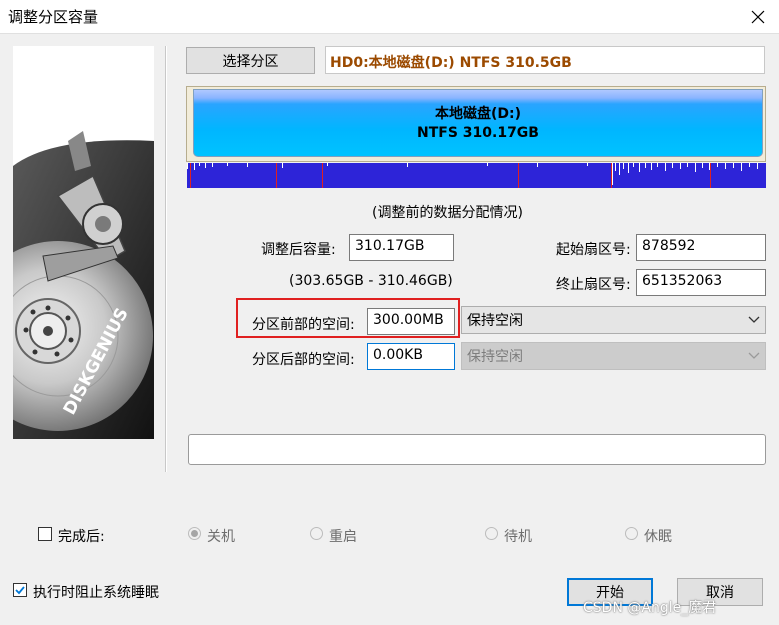 The image size is (779, 625). What do you see at coordinates (491, 533) in the screenshot?
I see `radio-standby` at bounding box center [491, 533].